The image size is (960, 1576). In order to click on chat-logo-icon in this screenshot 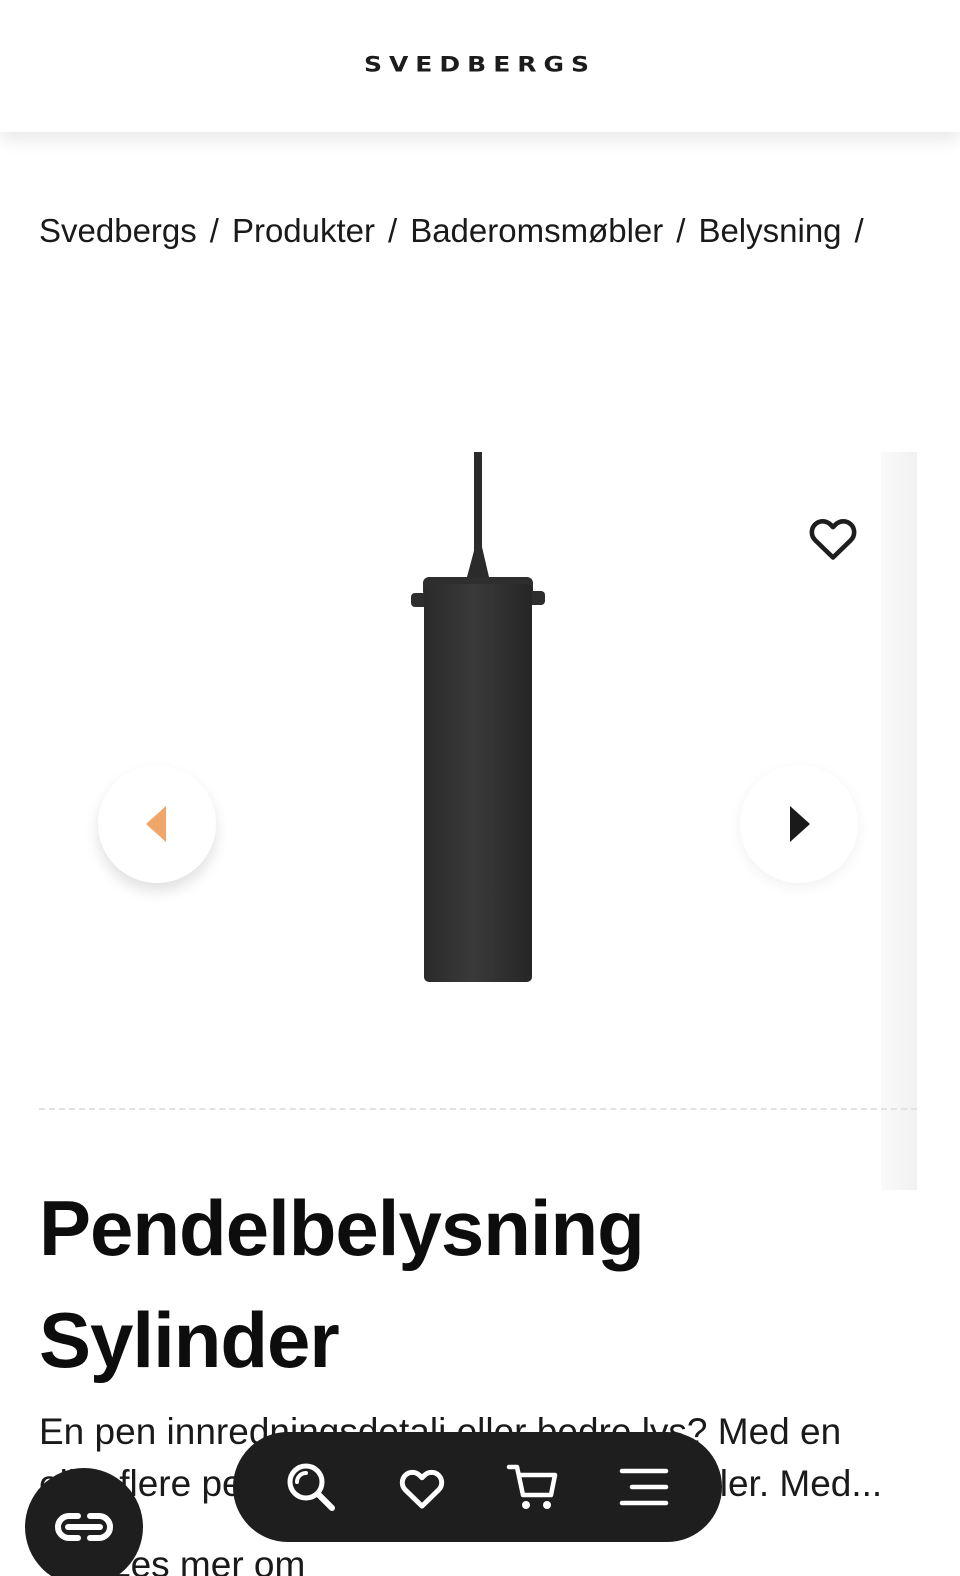, I will do `click(84, 1527)`.